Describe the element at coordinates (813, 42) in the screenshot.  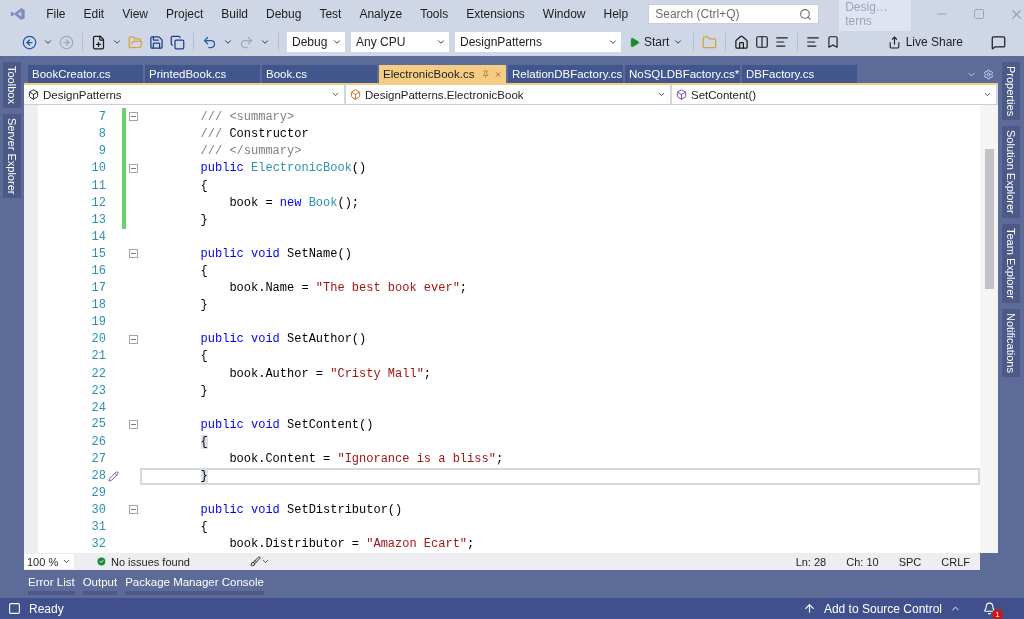
I see `comment-icon` at that location.